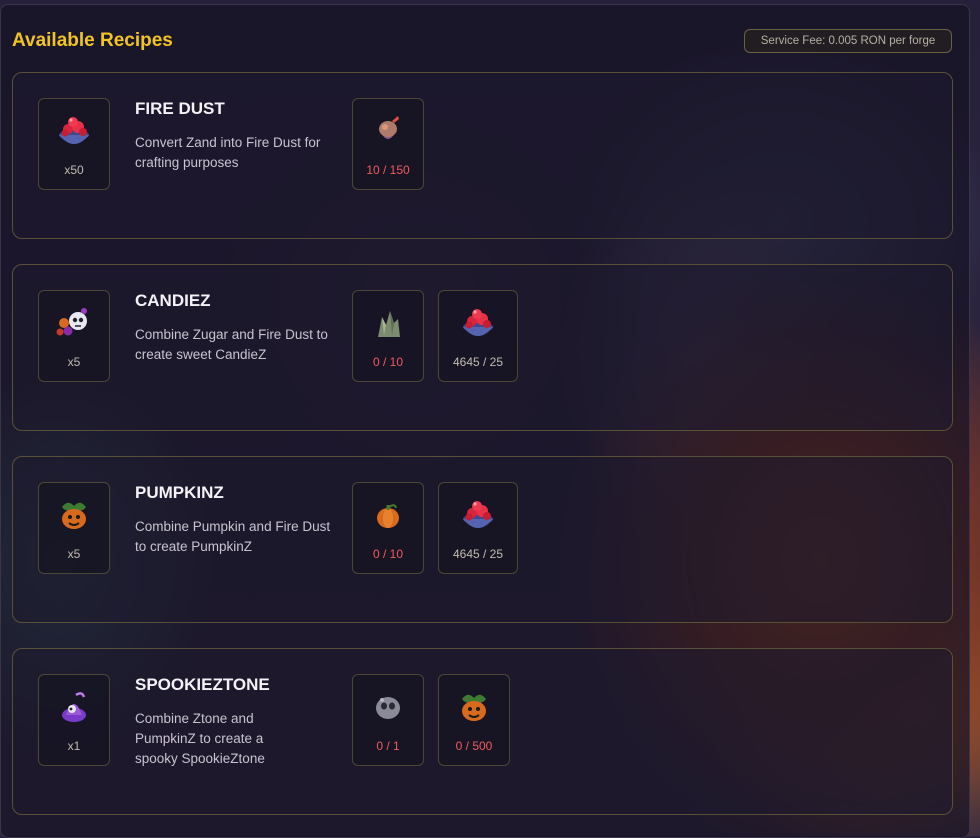  I want to click on ingredient-slot: 0 / 1, so click(388, 720).